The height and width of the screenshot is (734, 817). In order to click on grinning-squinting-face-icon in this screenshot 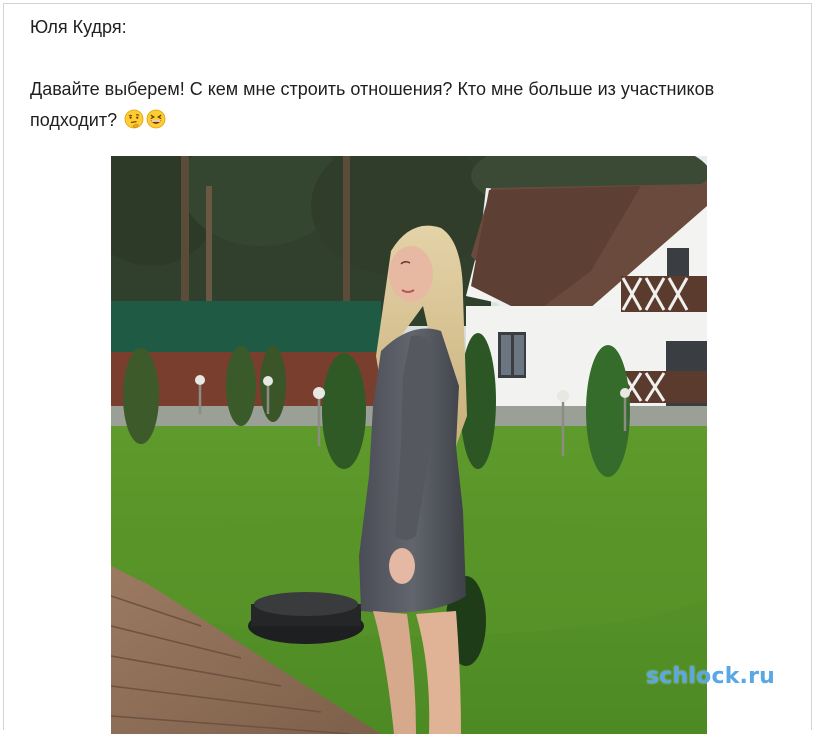, I will do `click(156, 123)`.